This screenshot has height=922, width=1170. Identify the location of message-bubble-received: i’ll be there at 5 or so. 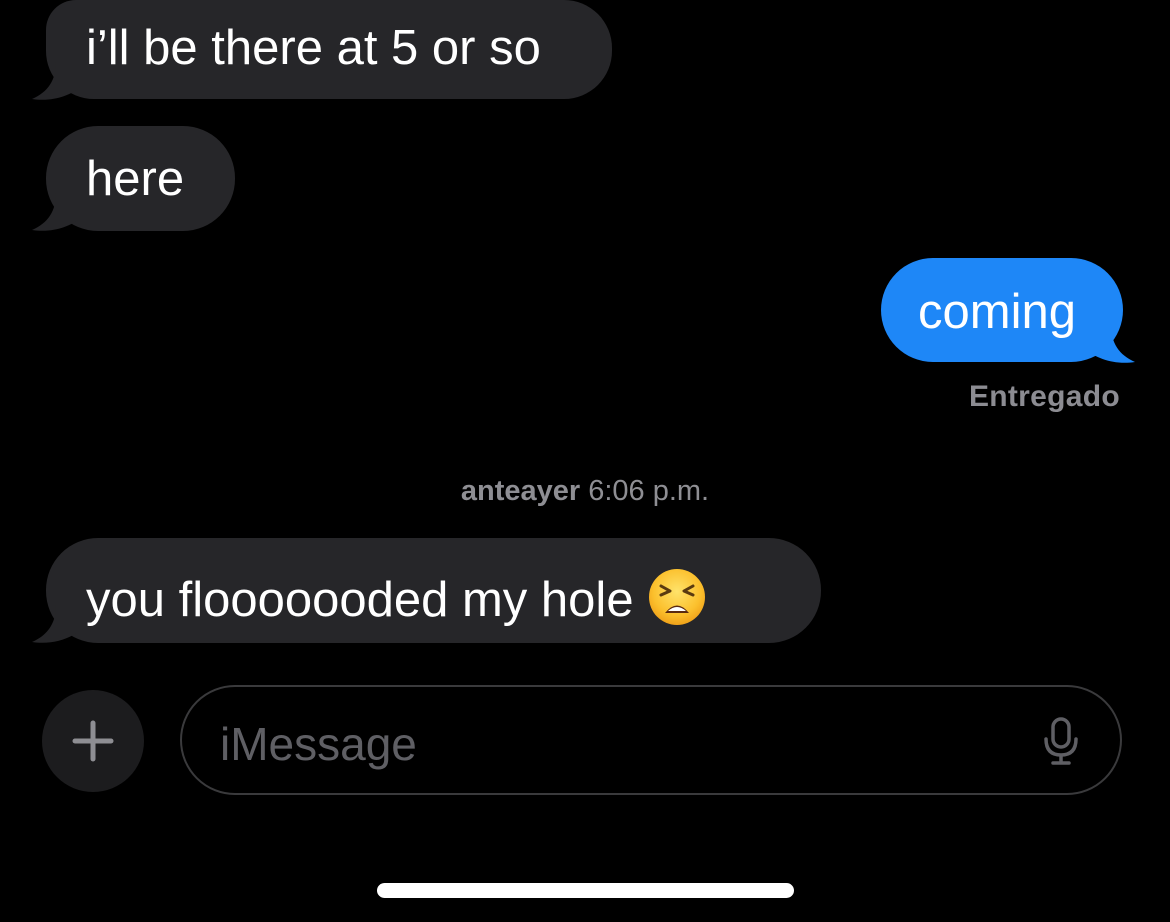
(329, 49).